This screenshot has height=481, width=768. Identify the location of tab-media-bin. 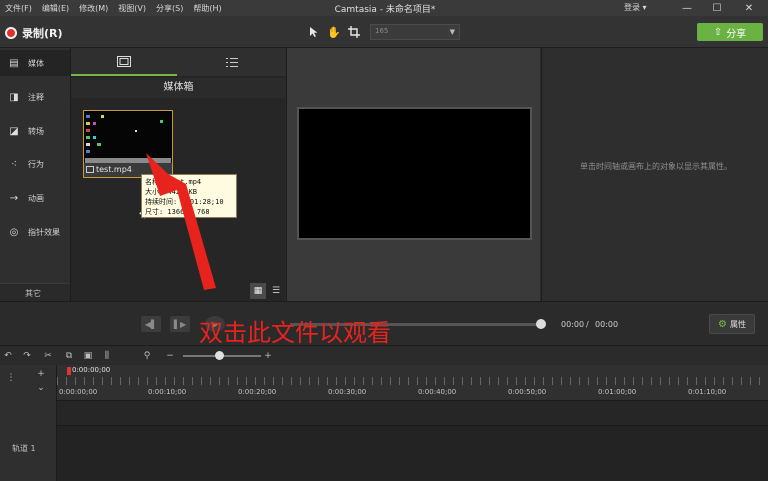
(124, 62).